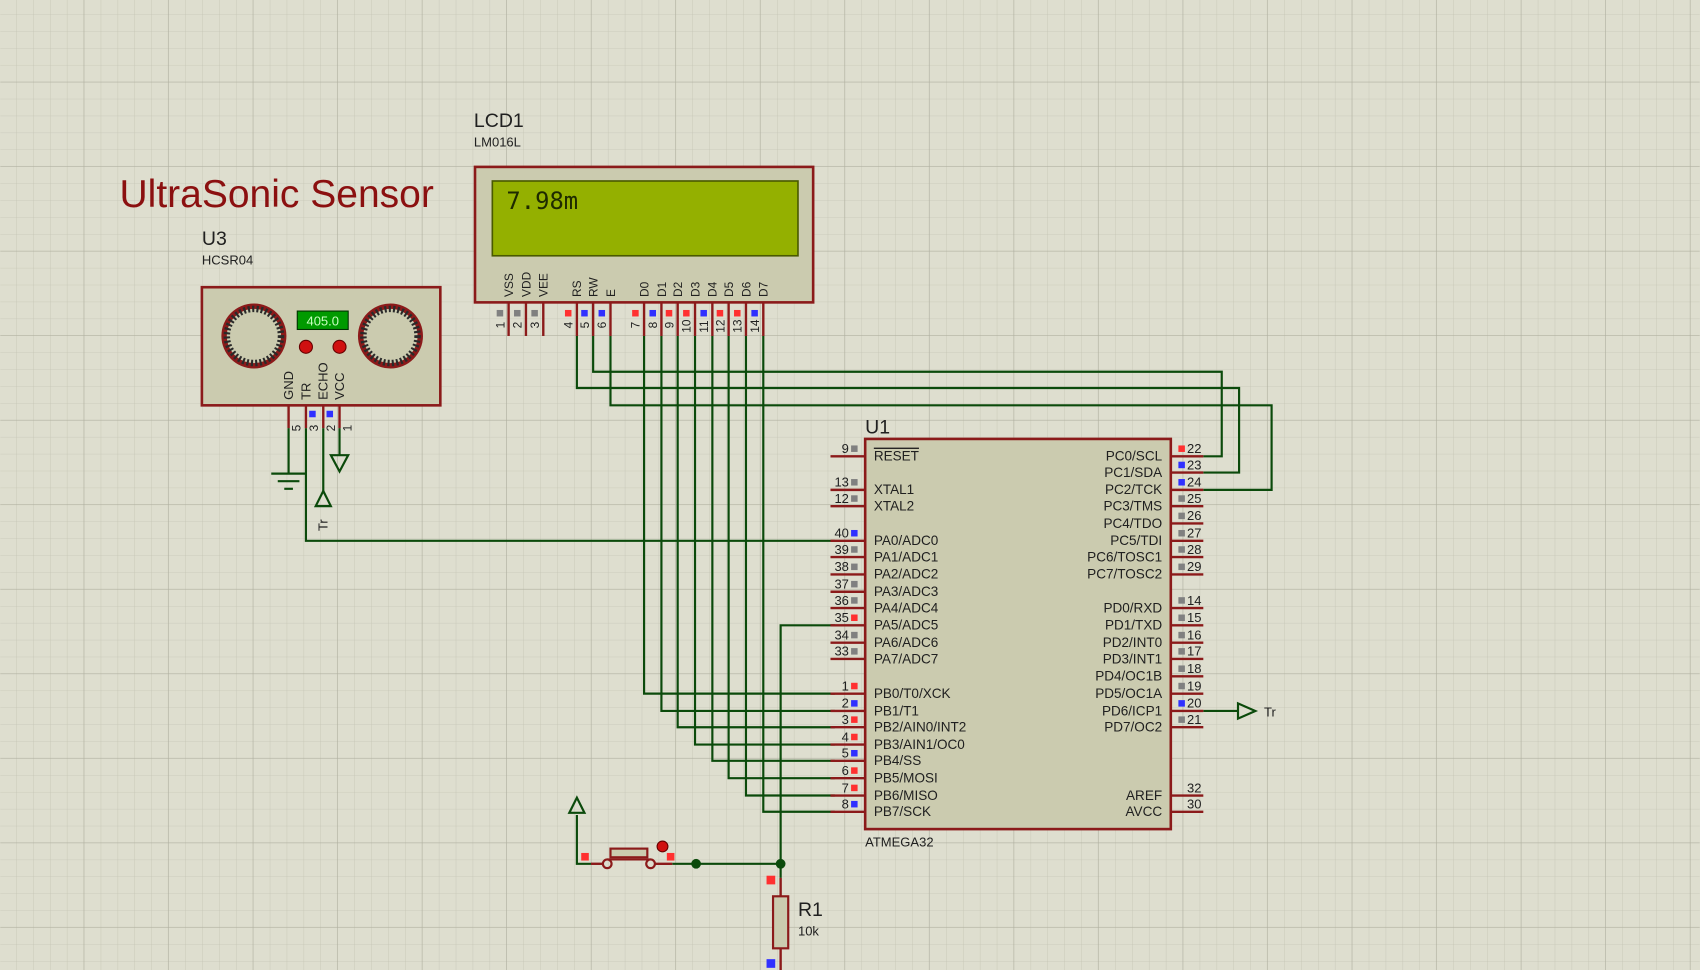  I want to click on pin-label: VSS, so click(509, 285).